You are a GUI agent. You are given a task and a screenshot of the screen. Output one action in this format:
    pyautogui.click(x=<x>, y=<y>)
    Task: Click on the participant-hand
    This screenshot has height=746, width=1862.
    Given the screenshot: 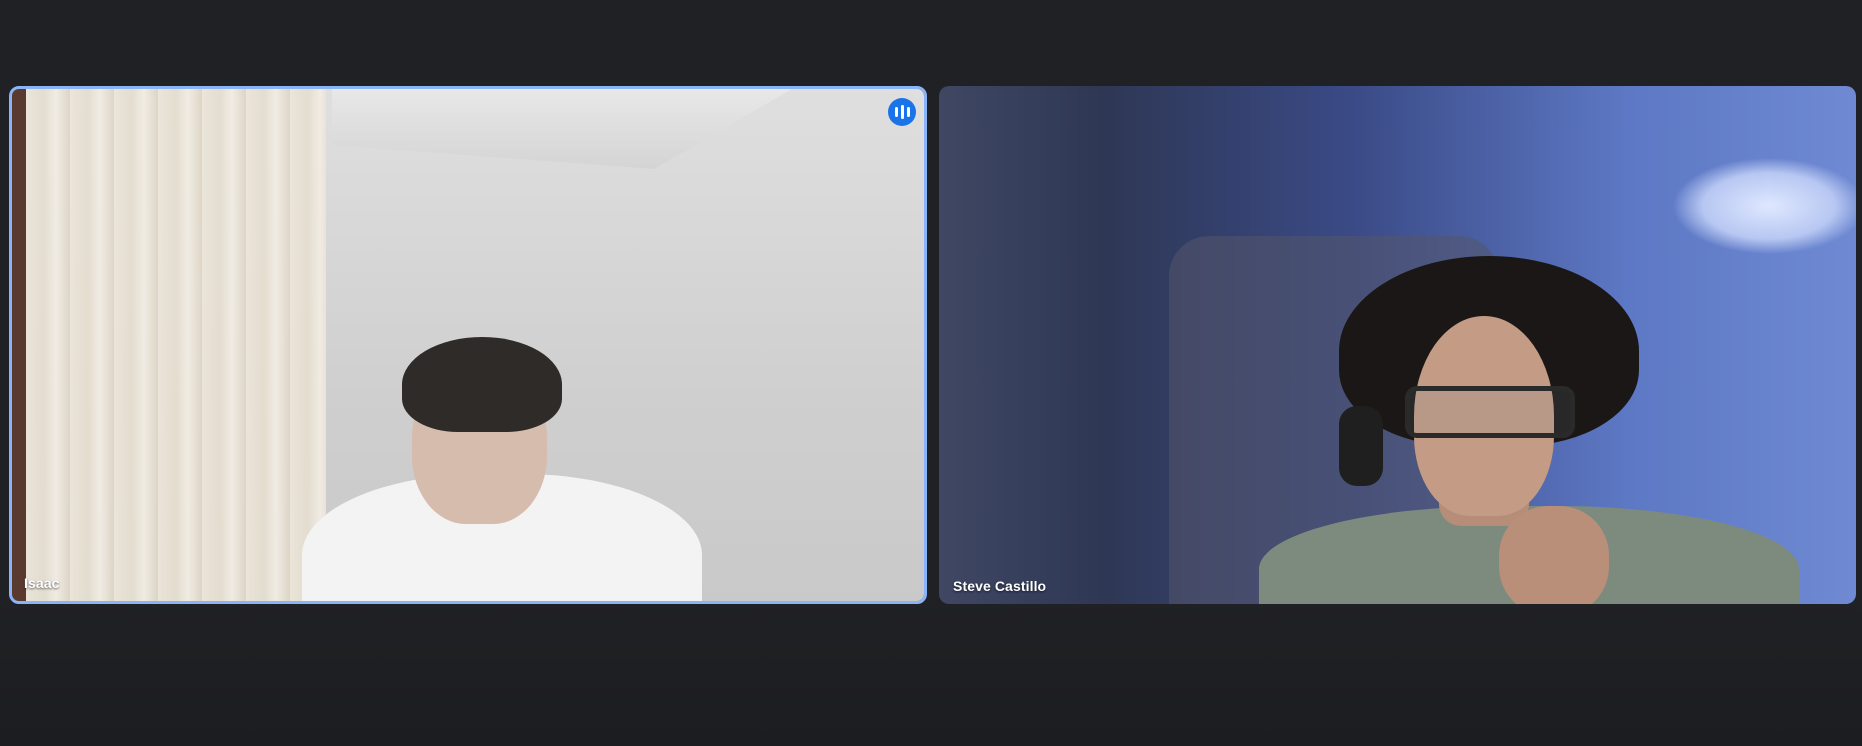 What is the action you would take?
    pyautogui.click(x=1554, y=555)
    